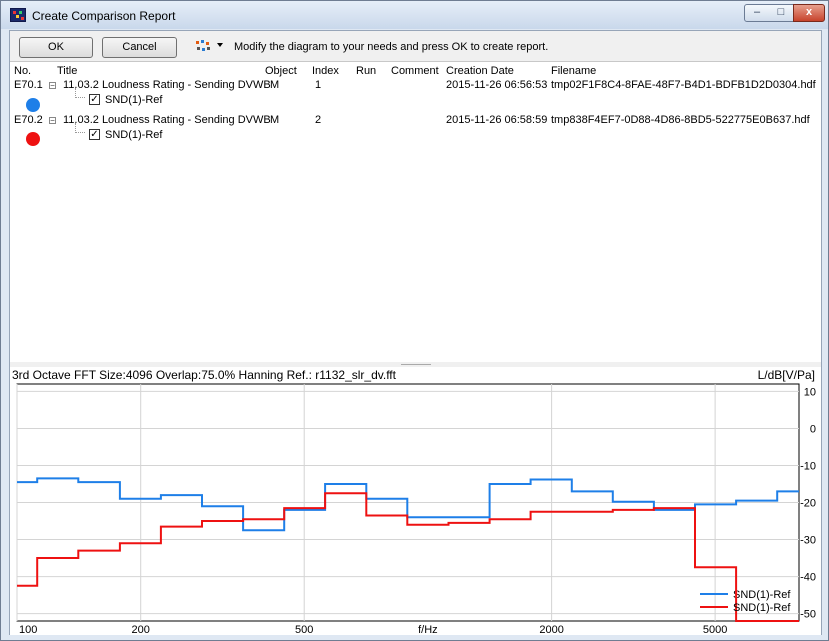  What do you see at coordinates (325, 71) in the screenshot?
I see `column-header-index: Index` at bounding box center [325, 71].